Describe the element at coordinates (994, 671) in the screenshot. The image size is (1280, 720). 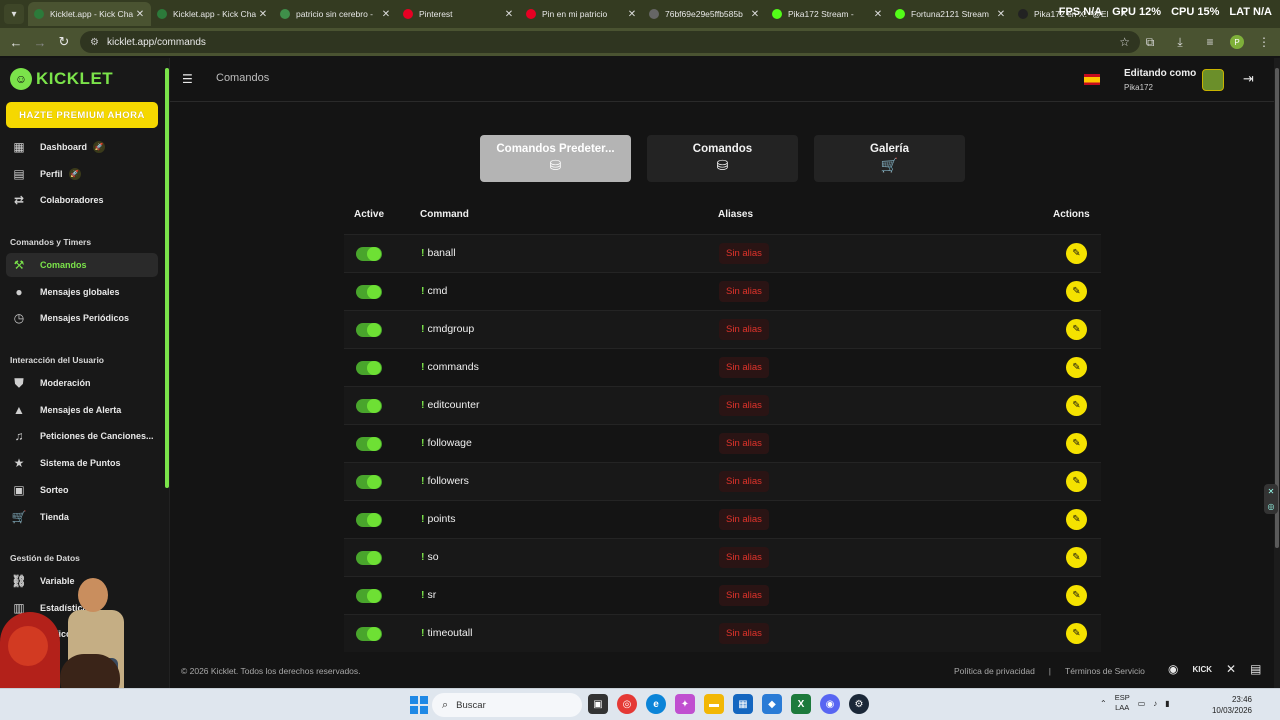
I see `privacy-link: Política de privacidad` at that location.